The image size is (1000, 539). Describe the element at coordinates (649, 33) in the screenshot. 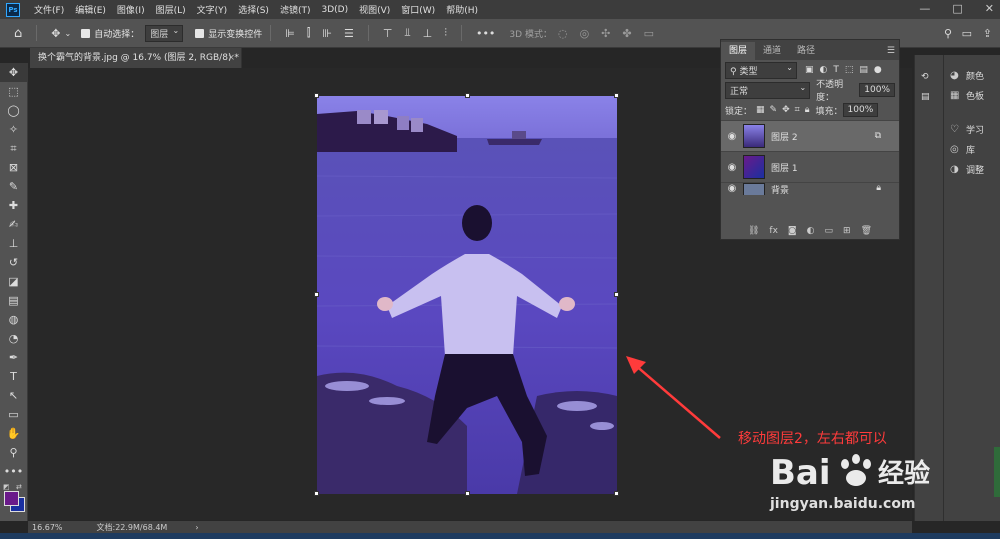

I see `camera-3d-icon: ▭` at that location.